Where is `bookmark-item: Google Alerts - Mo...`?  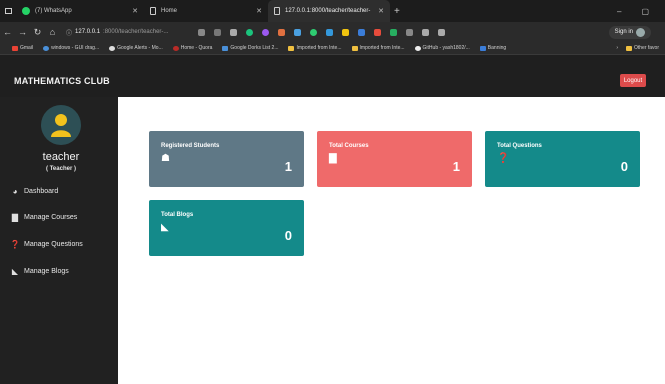 bookmark-item: Google Alerts - Mo... is located at coordinates (136, 48).